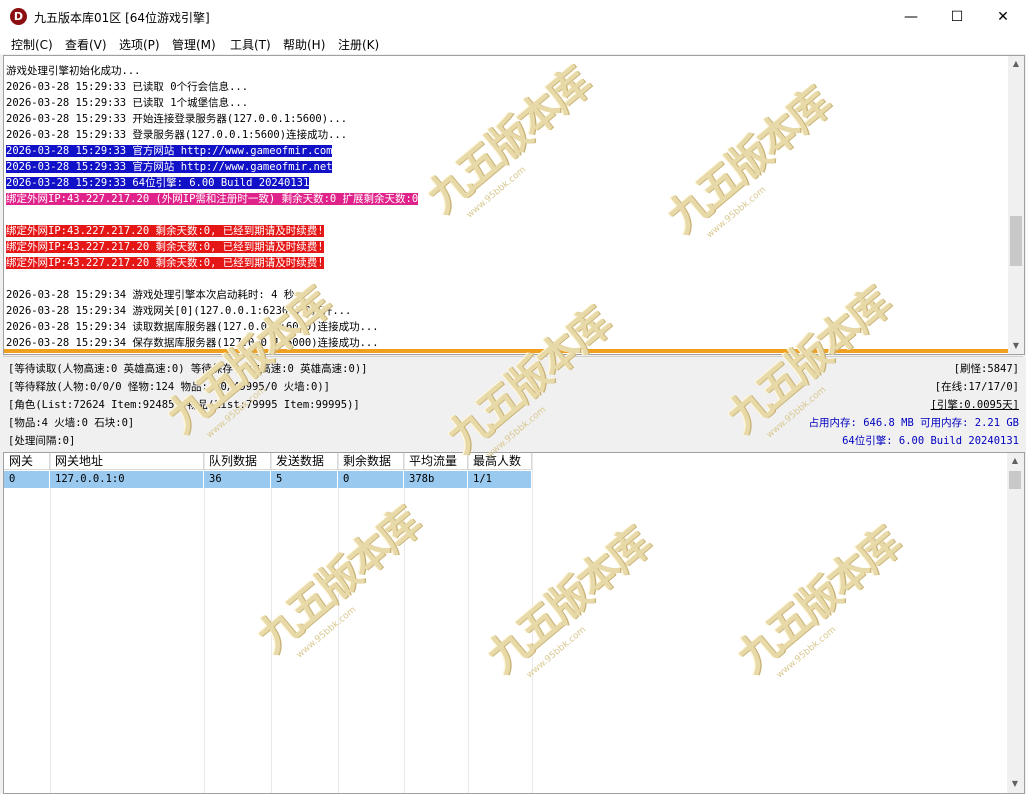  What do you see at coordinates (976, 387) in the screenshot?
I see `status-online: [在线:17/17/0]` at bounding box center [976, 387].